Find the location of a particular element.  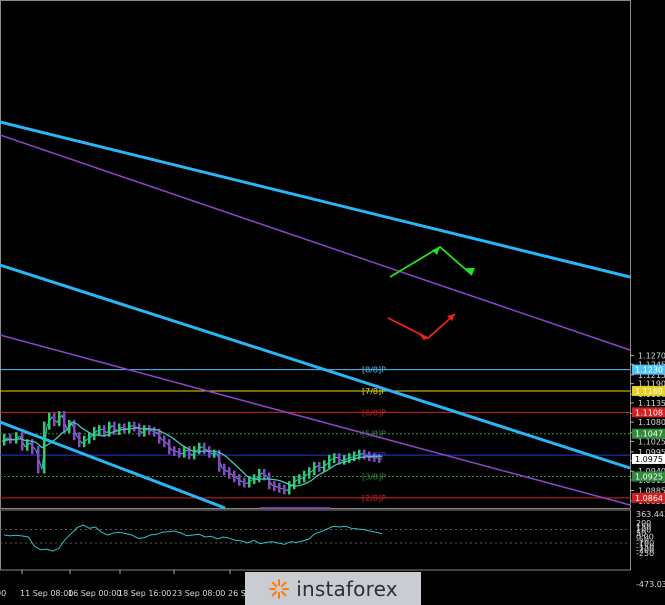

murray-level-label: [3/8]P is located at coordinates (374, 476).